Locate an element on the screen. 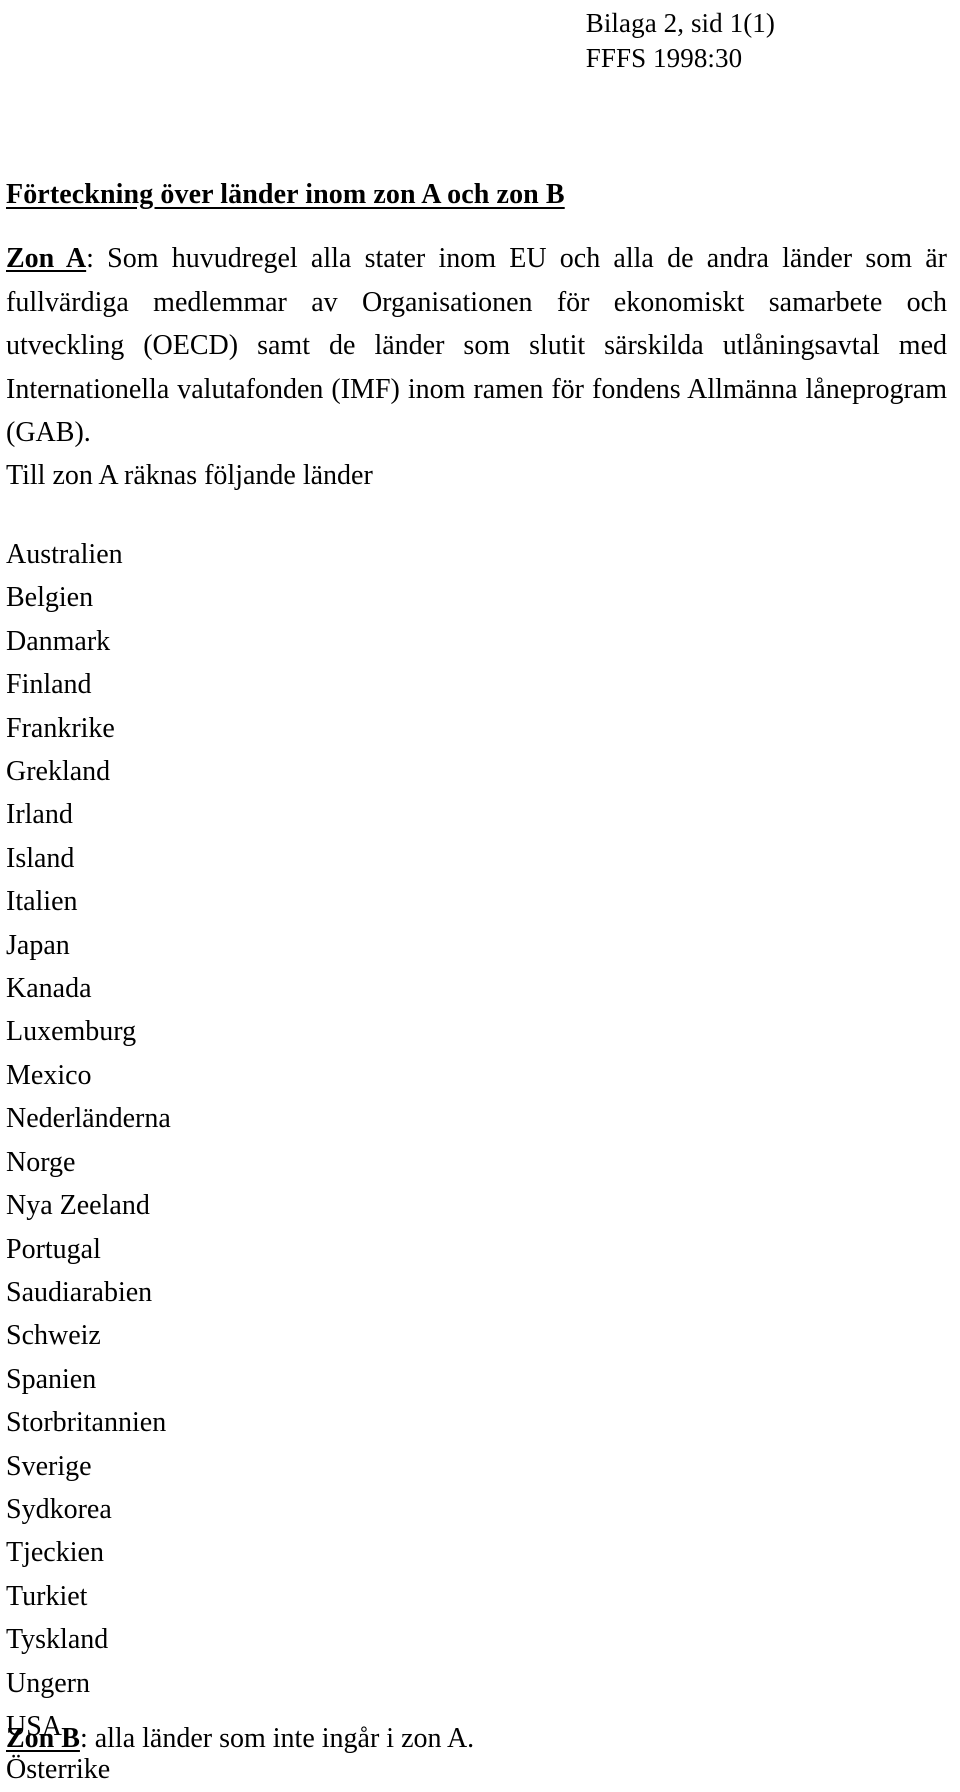 The height and width of the screenshot is (1792, 960). list-item: Nya Zeeland is located at coordinates (78, 1206).